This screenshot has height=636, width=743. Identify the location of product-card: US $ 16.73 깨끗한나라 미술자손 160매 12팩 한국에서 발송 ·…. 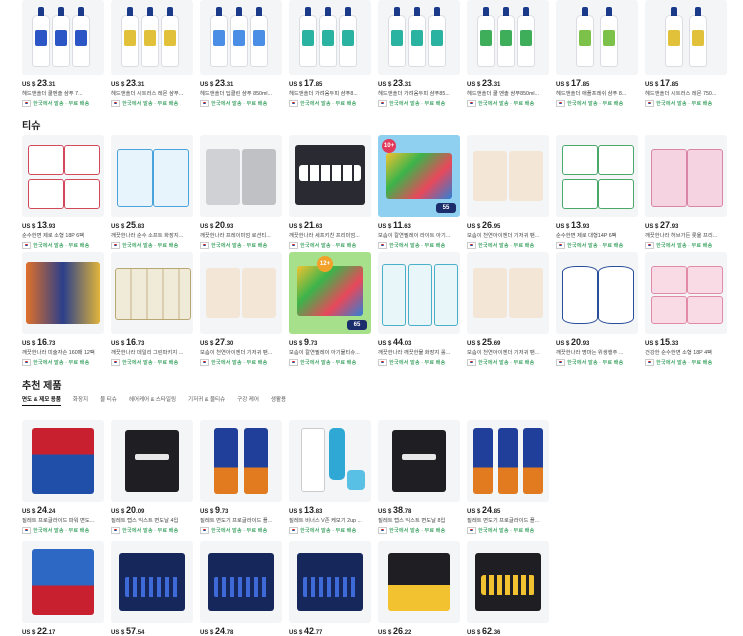
(63, 309).